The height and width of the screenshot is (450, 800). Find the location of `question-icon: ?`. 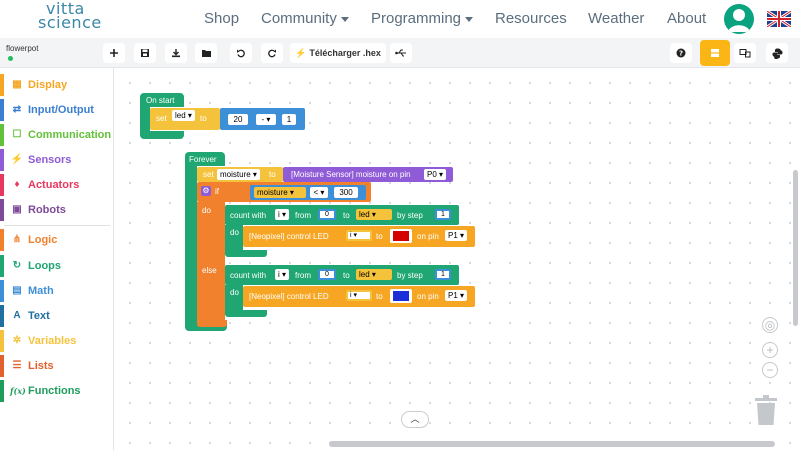

question-icon: ? is located at coordinates (681, 53).